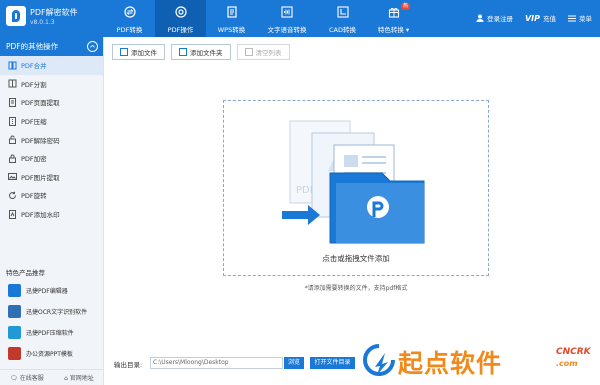 This screenshot has height=385, width=600. I want to click on browse-button: 浏览, so click(294, 363).